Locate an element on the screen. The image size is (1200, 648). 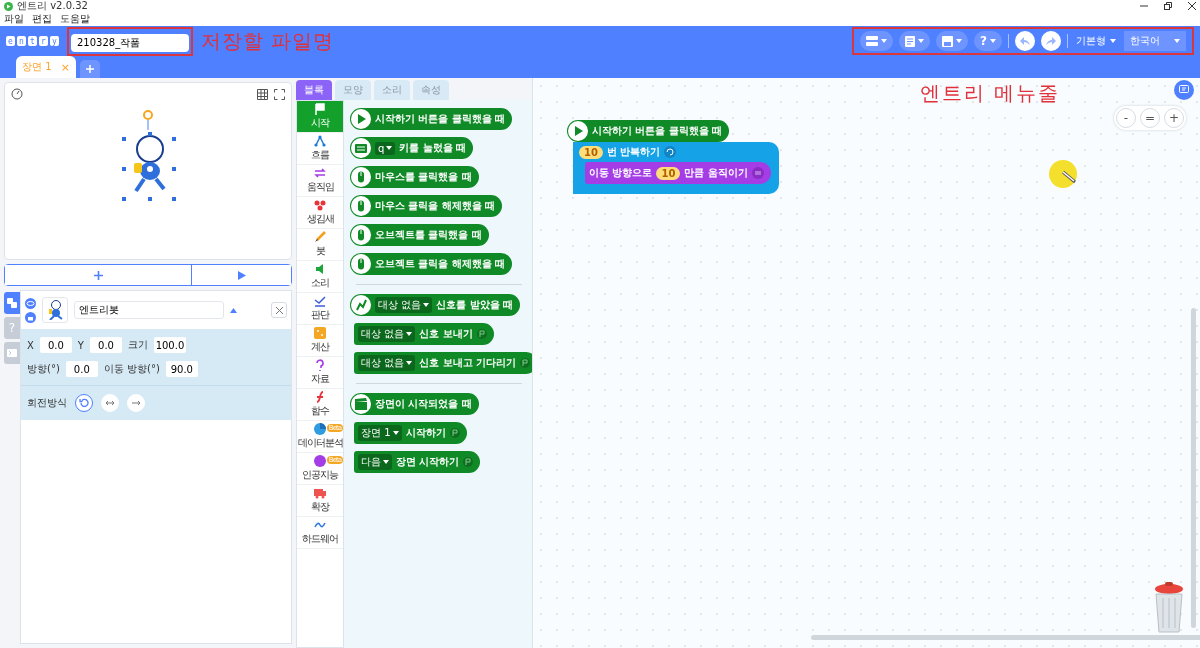
category-tab: 붓 is located at coordinates (320, 245).